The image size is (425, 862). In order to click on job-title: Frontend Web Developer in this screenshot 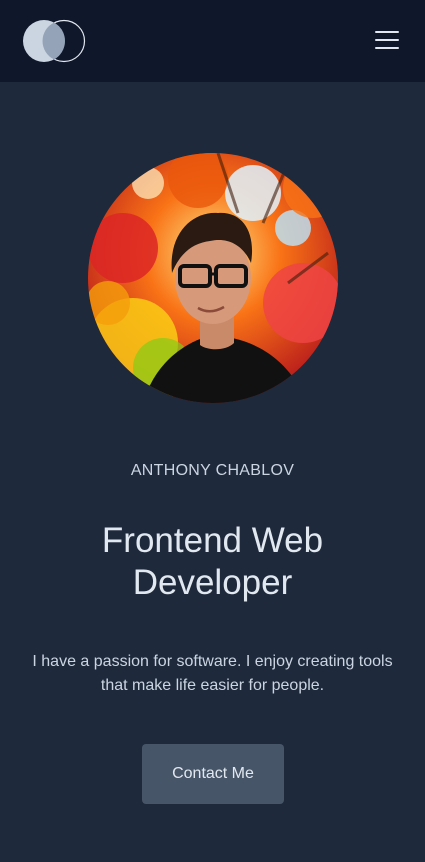, I will do `click(212, 561)`.